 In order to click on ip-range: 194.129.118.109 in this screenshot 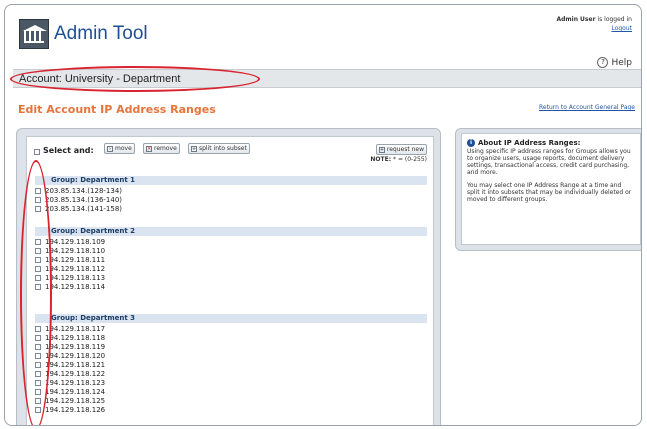, I will do `click(75, 242)`.